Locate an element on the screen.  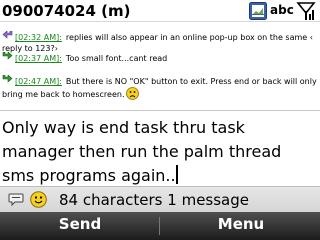
text-caret is located at coordinates (176, 174).